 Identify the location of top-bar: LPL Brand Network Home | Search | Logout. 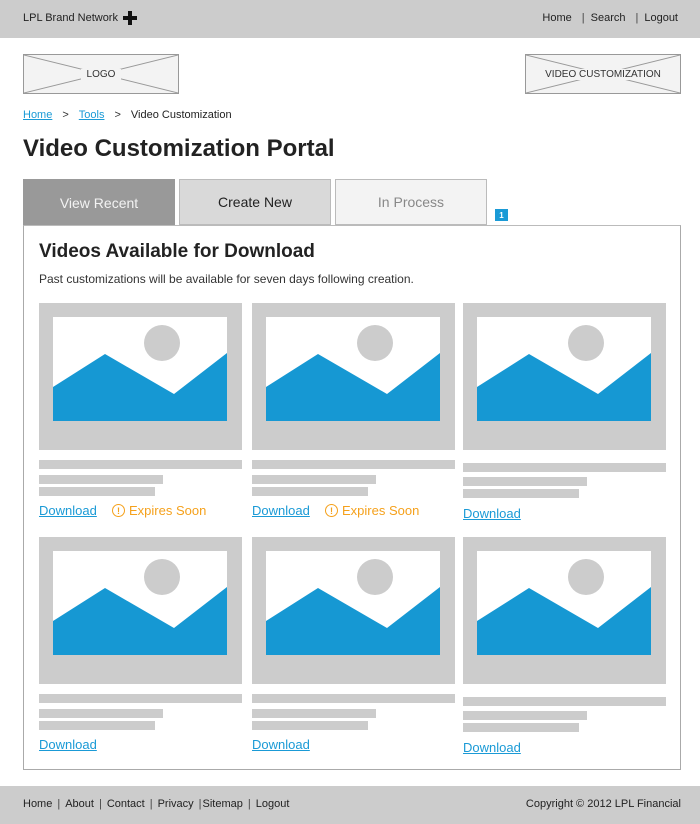
(350, 19).